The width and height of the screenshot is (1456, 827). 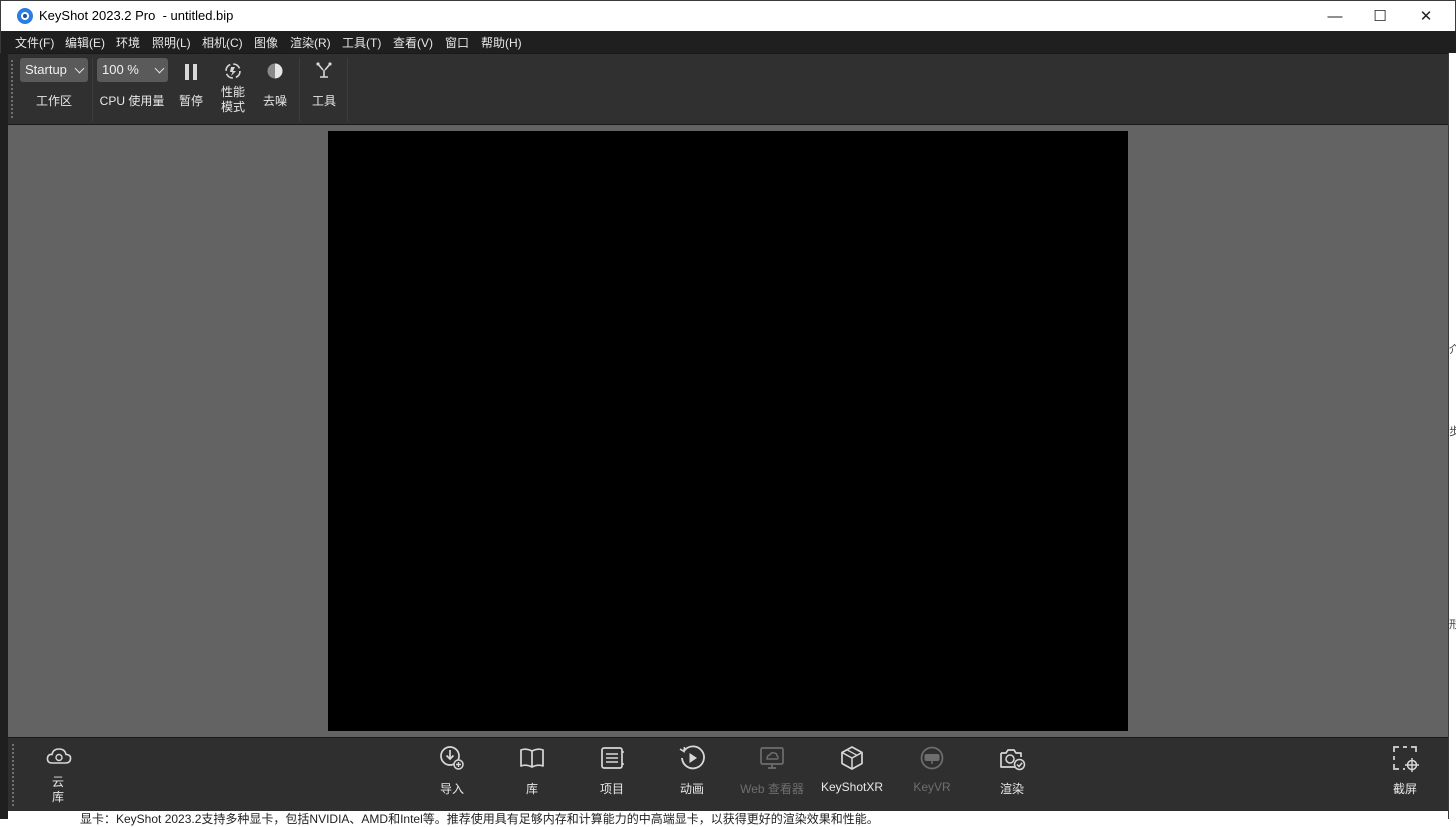 I want to click on background-window-glyph: 步, so click(x=1452, y=432).